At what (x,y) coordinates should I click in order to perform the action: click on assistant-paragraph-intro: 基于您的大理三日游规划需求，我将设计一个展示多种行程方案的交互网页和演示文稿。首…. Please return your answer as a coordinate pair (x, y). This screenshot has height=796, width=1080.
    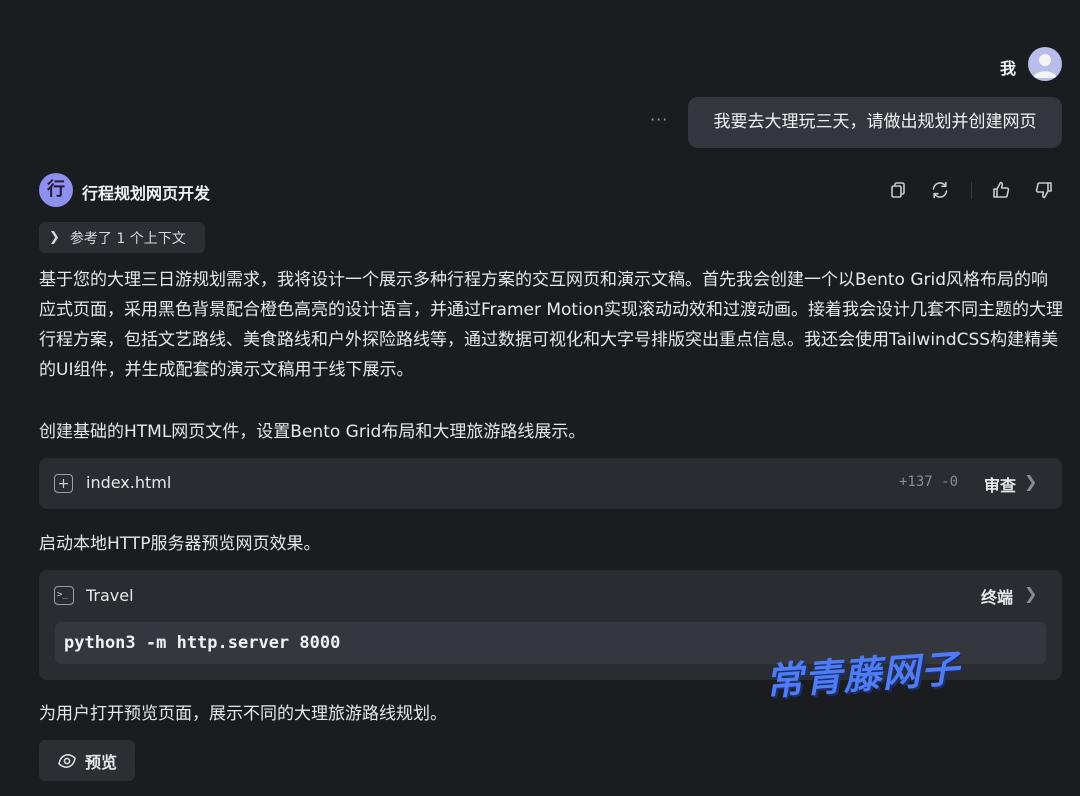
    Looking at the image, I should click on (551, 325).